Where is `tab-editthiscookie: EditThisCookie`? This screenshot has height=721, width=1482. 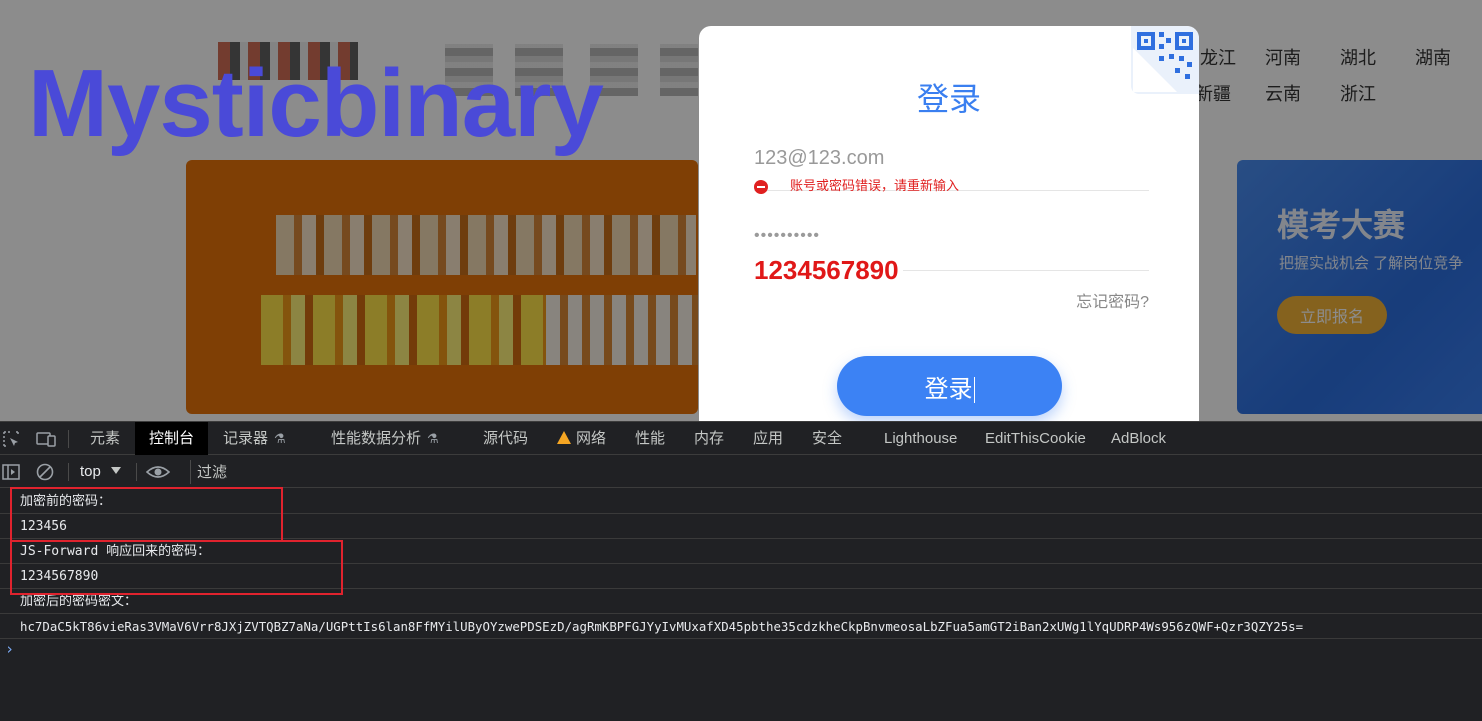 tab-editthiscookie: EditThisCookie is located at coordinates (1035, 438).